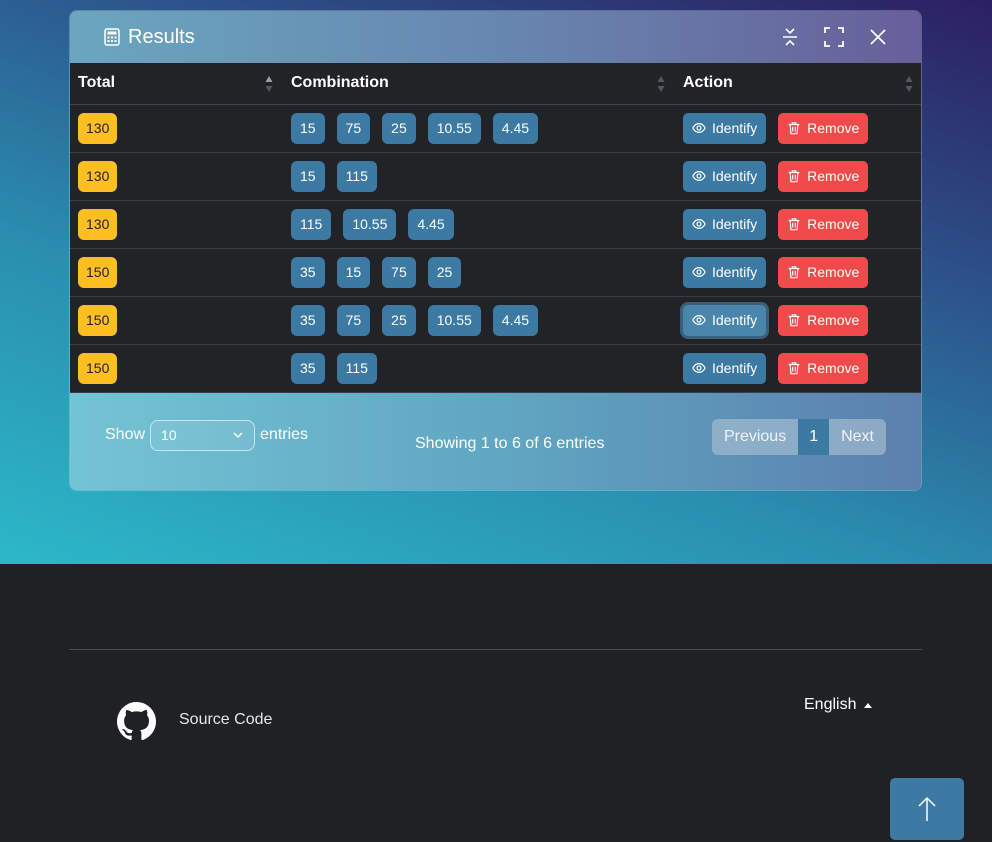 The image size is (992, 842). I want to click on panel-title: Results, so click(149, 37).